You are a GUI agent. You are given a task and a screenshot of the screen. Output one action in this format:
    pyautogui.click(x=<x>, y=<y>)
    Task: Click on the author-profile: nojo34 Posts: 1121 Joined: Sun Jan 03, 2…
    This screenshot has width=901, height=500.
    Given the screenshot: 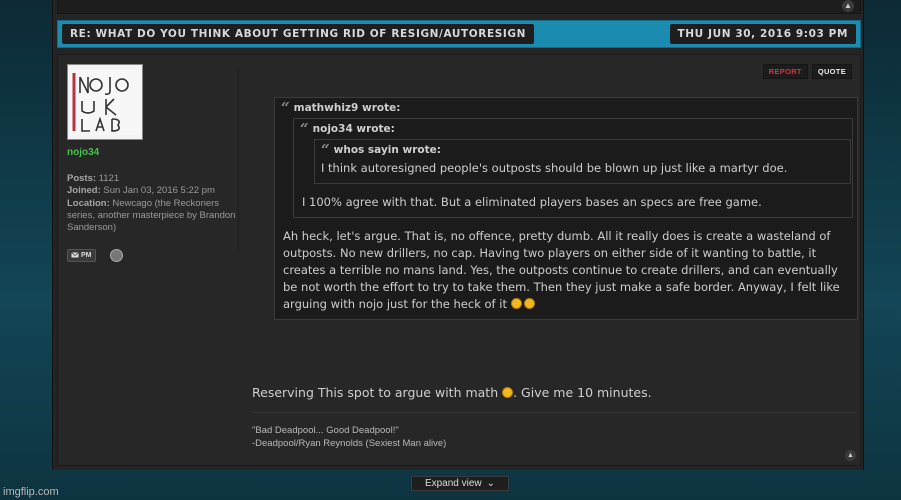 What is the action you would take?
    pyautogui.click(x=152, y=163)
    